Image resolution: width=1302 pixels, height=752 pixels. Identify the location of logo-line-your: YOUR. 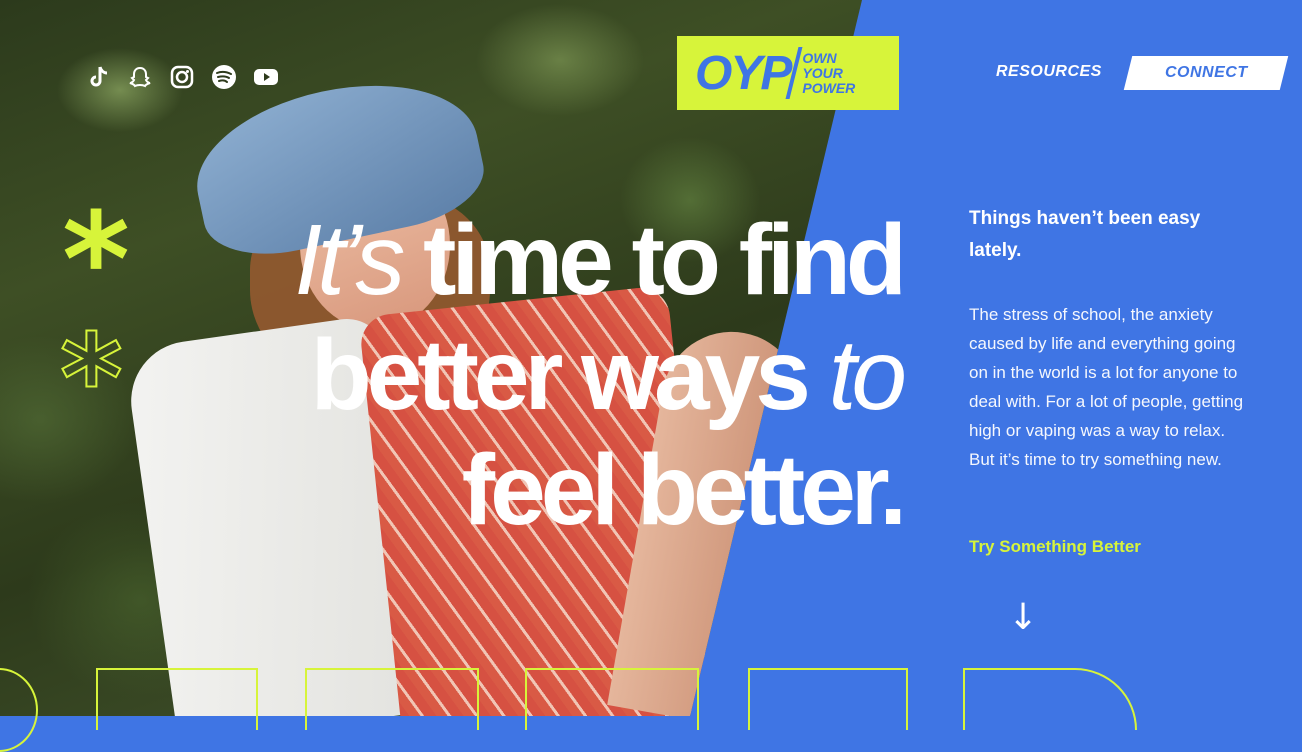
(822, 72).